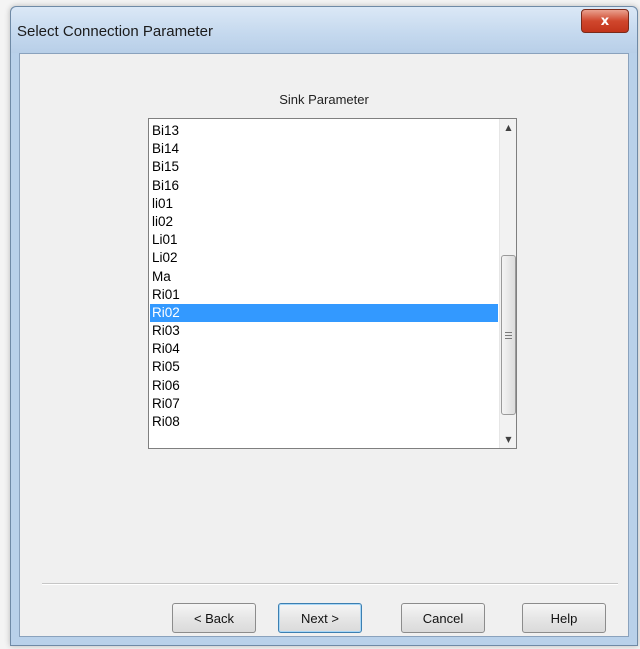 This screenshot has width=640, height=649. Describe the element at coordinates (324, 349) in the screenshot. I see `list-item: Ri04` at that location.